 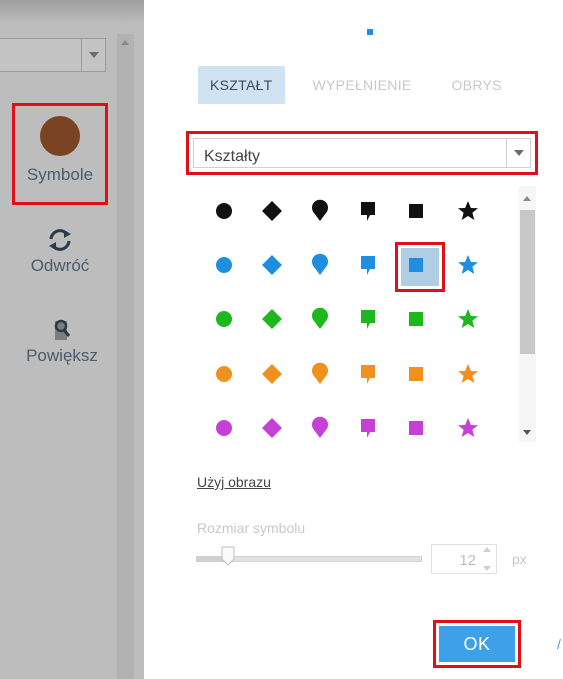 What do you see at coordinates (60, 174) in the screenshot?
I see `symbols-tool-label: Symbole` at bounding box center [60, 174].